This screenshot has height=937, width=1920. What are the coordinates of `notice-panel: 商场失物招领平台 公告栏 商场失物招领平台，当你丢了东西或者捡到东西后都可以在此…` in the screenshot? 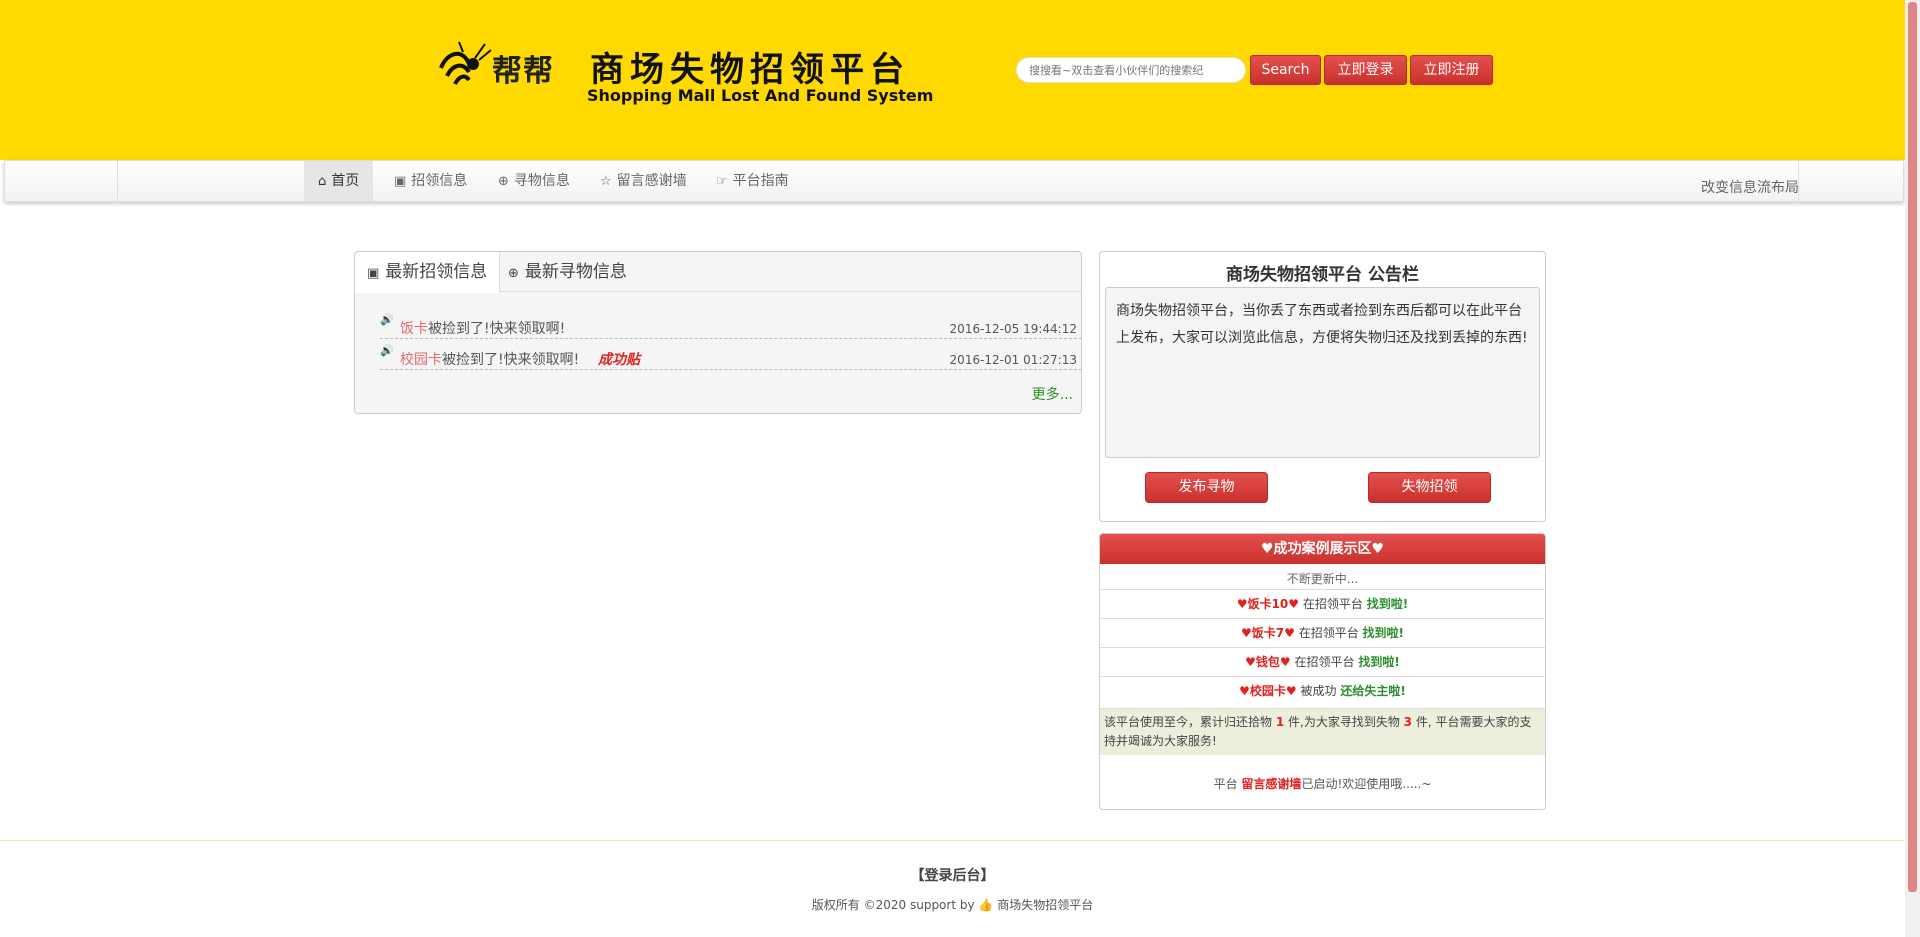 It's located at (1322, 386).